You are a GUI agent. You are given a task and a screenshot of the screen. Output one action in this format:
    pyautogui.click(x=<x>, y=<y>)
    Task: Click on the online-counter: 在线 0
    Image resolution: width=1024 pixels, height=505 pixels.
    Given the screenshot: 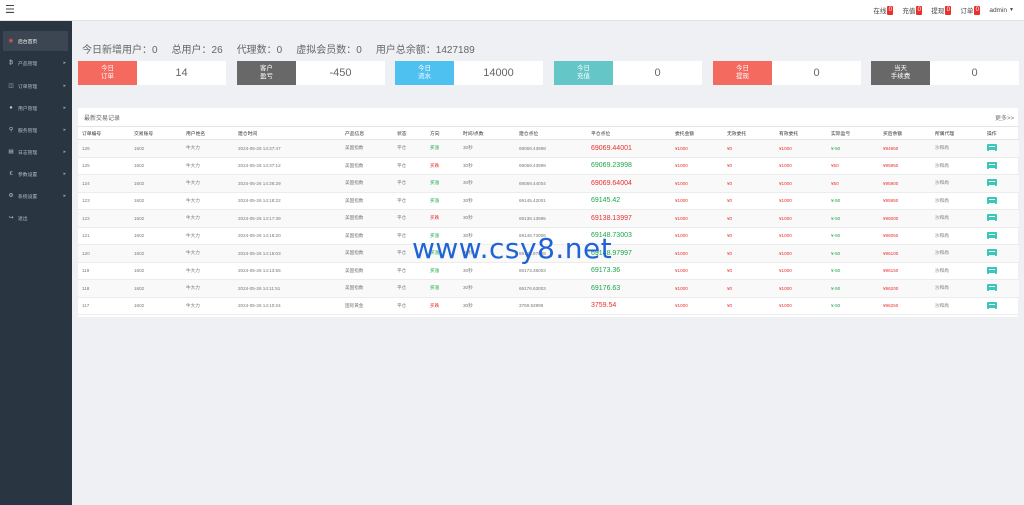 What is the action you would take?
    pyautogui.click(x=883, y=10)
    